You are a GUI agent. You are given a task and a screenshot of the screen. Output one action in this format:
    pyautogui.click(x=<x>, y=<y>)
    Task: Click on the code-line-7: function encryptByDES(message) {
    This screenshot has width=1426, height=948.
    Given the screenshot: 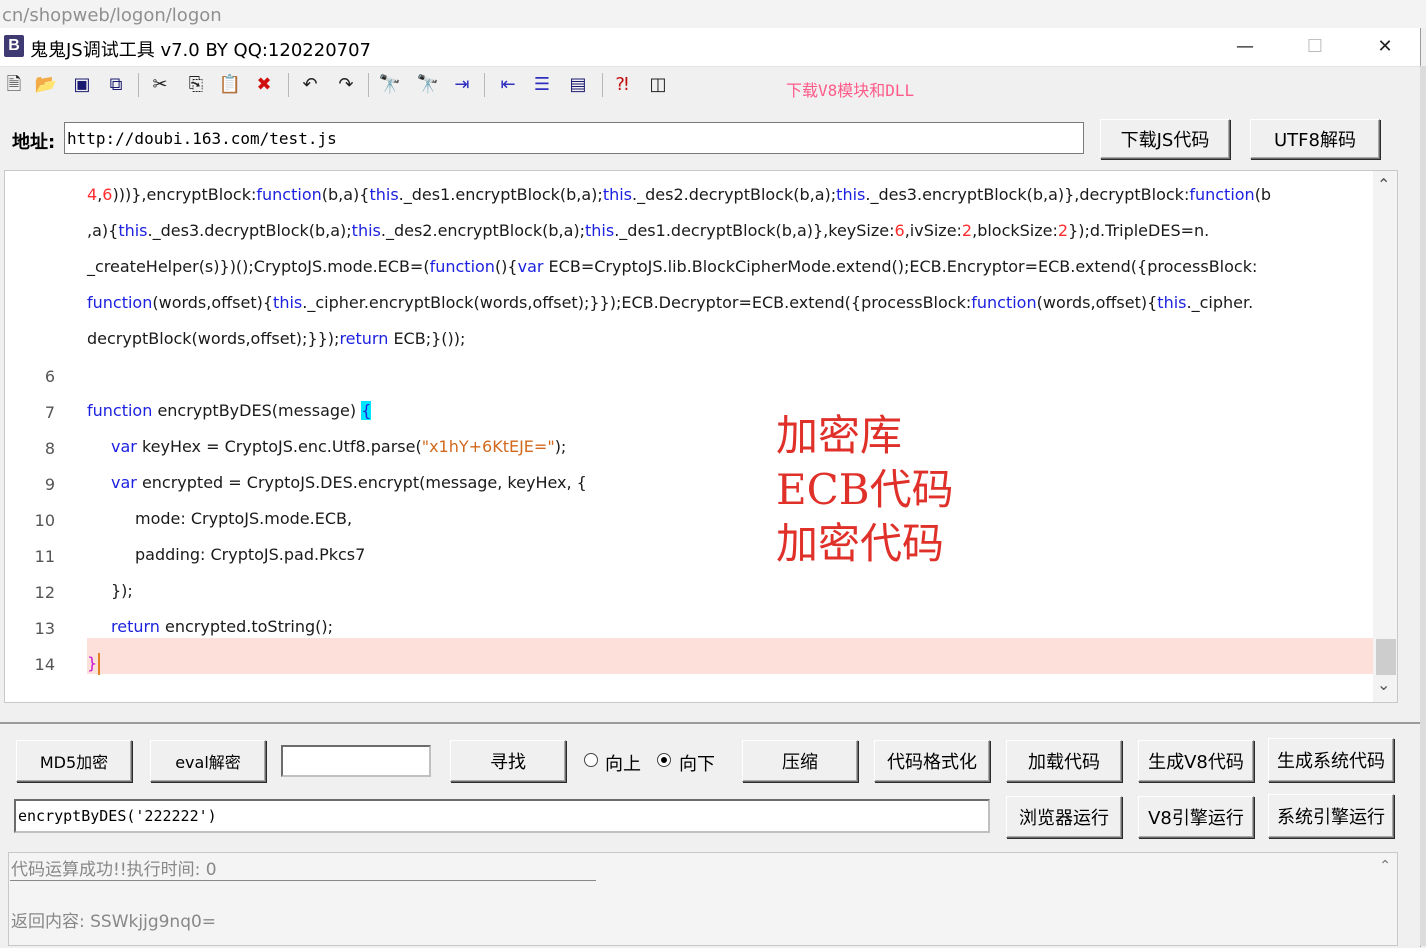 What is the action you would take?
    pyautogui.click(x=229, y=410)
    